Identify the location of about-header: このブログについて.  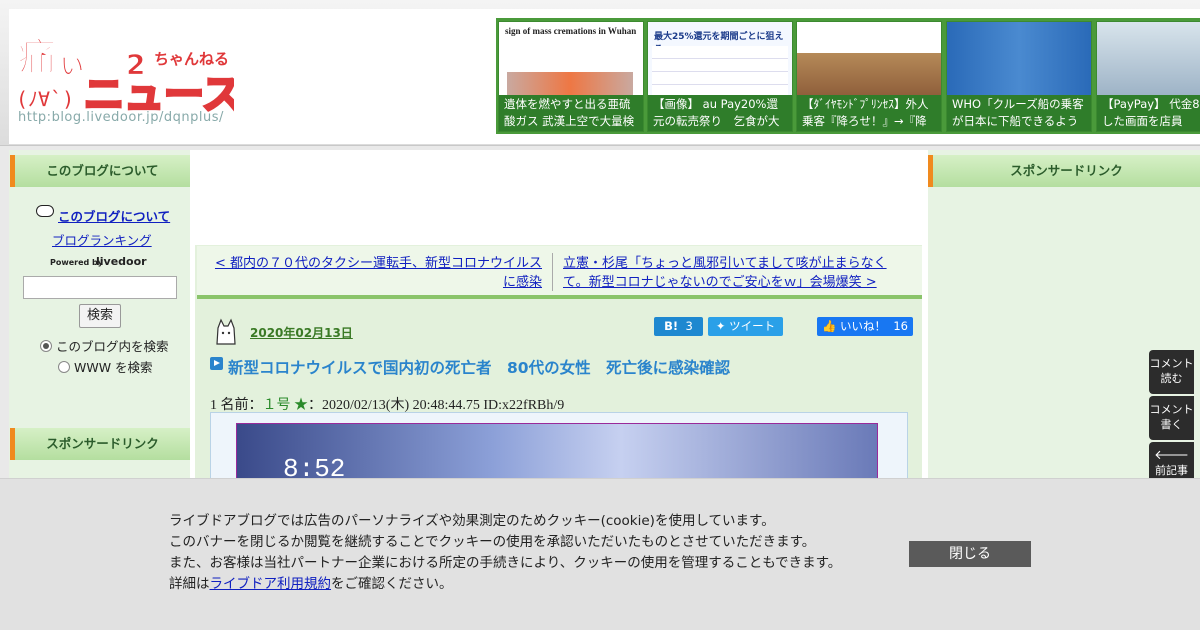
(100, 171).